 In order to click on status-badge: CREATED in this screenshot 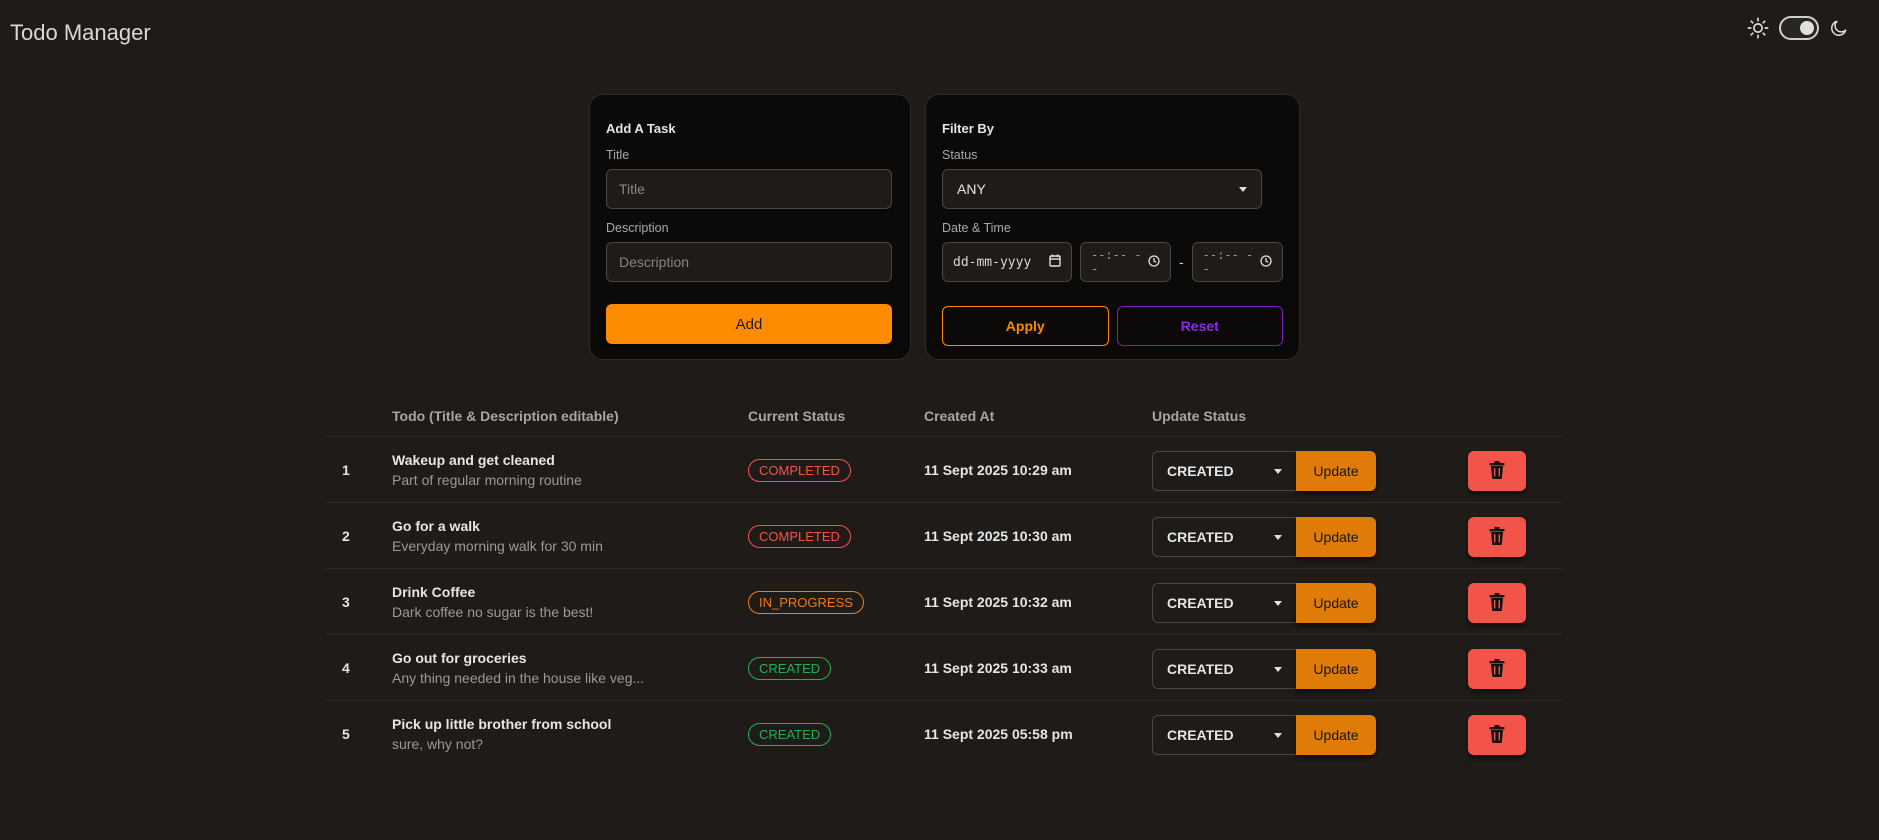, I will do `click(790, 668)`.